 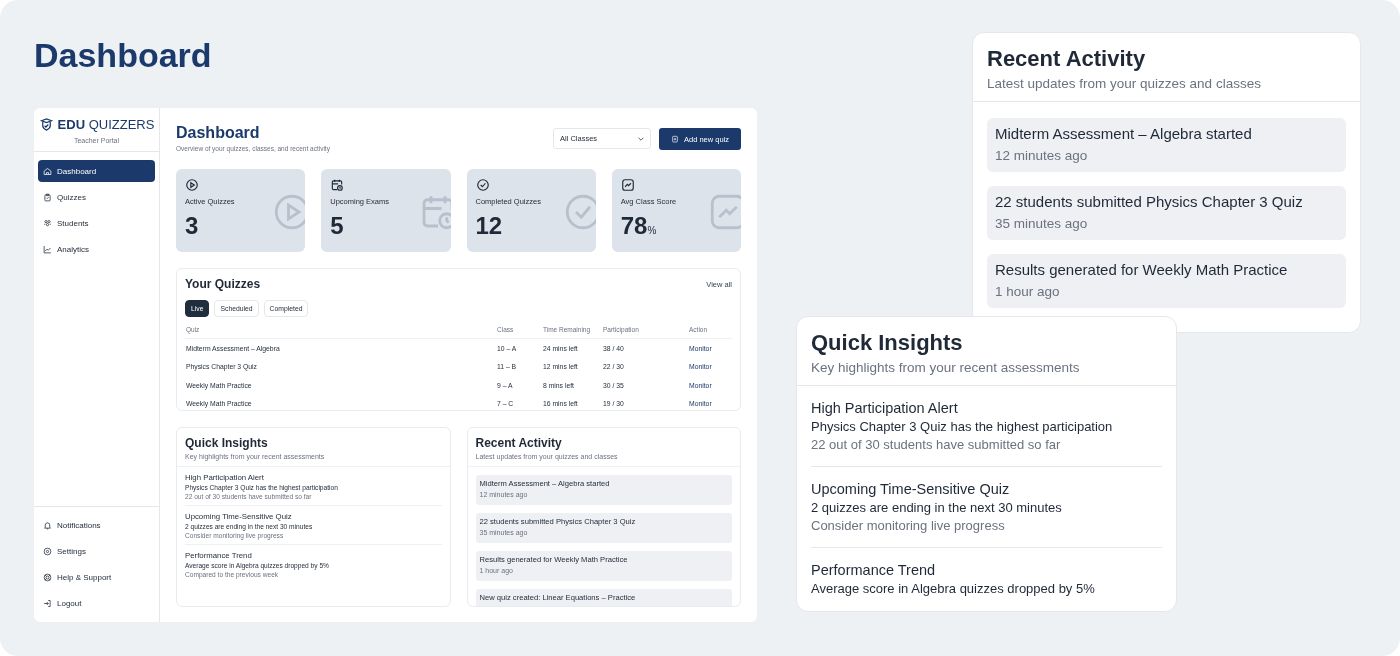 I want to click on insight-note: 22 out of 30 students have submitted so far, so click(x=936, y=444).